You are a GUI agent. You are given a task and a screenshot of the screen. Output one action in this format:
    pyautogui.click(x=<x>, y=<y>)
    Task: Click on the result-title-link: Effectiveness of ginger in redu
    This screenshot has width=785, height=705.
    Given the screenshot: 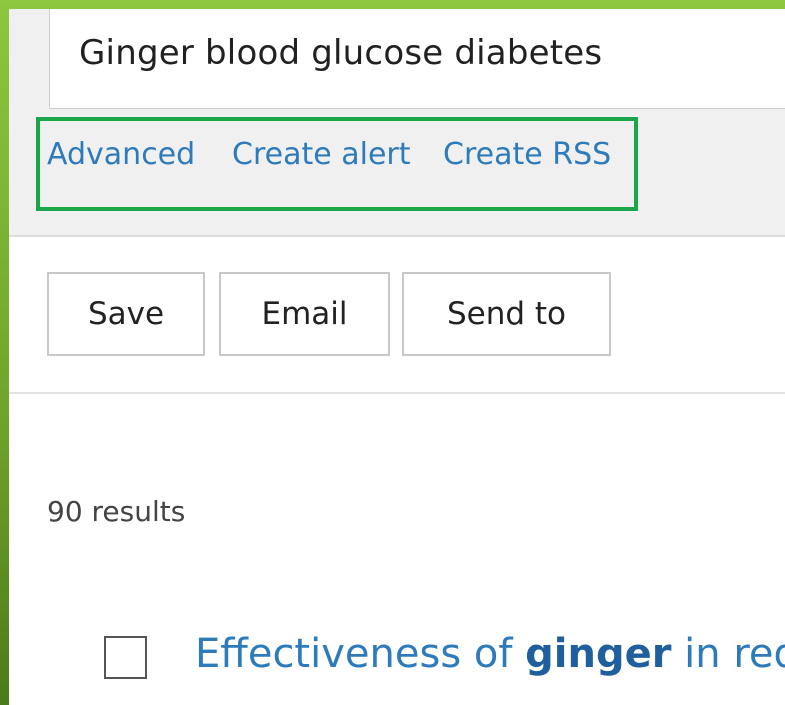 What is the action you would take?
    pyautogui.click(x=490, y=654)
    